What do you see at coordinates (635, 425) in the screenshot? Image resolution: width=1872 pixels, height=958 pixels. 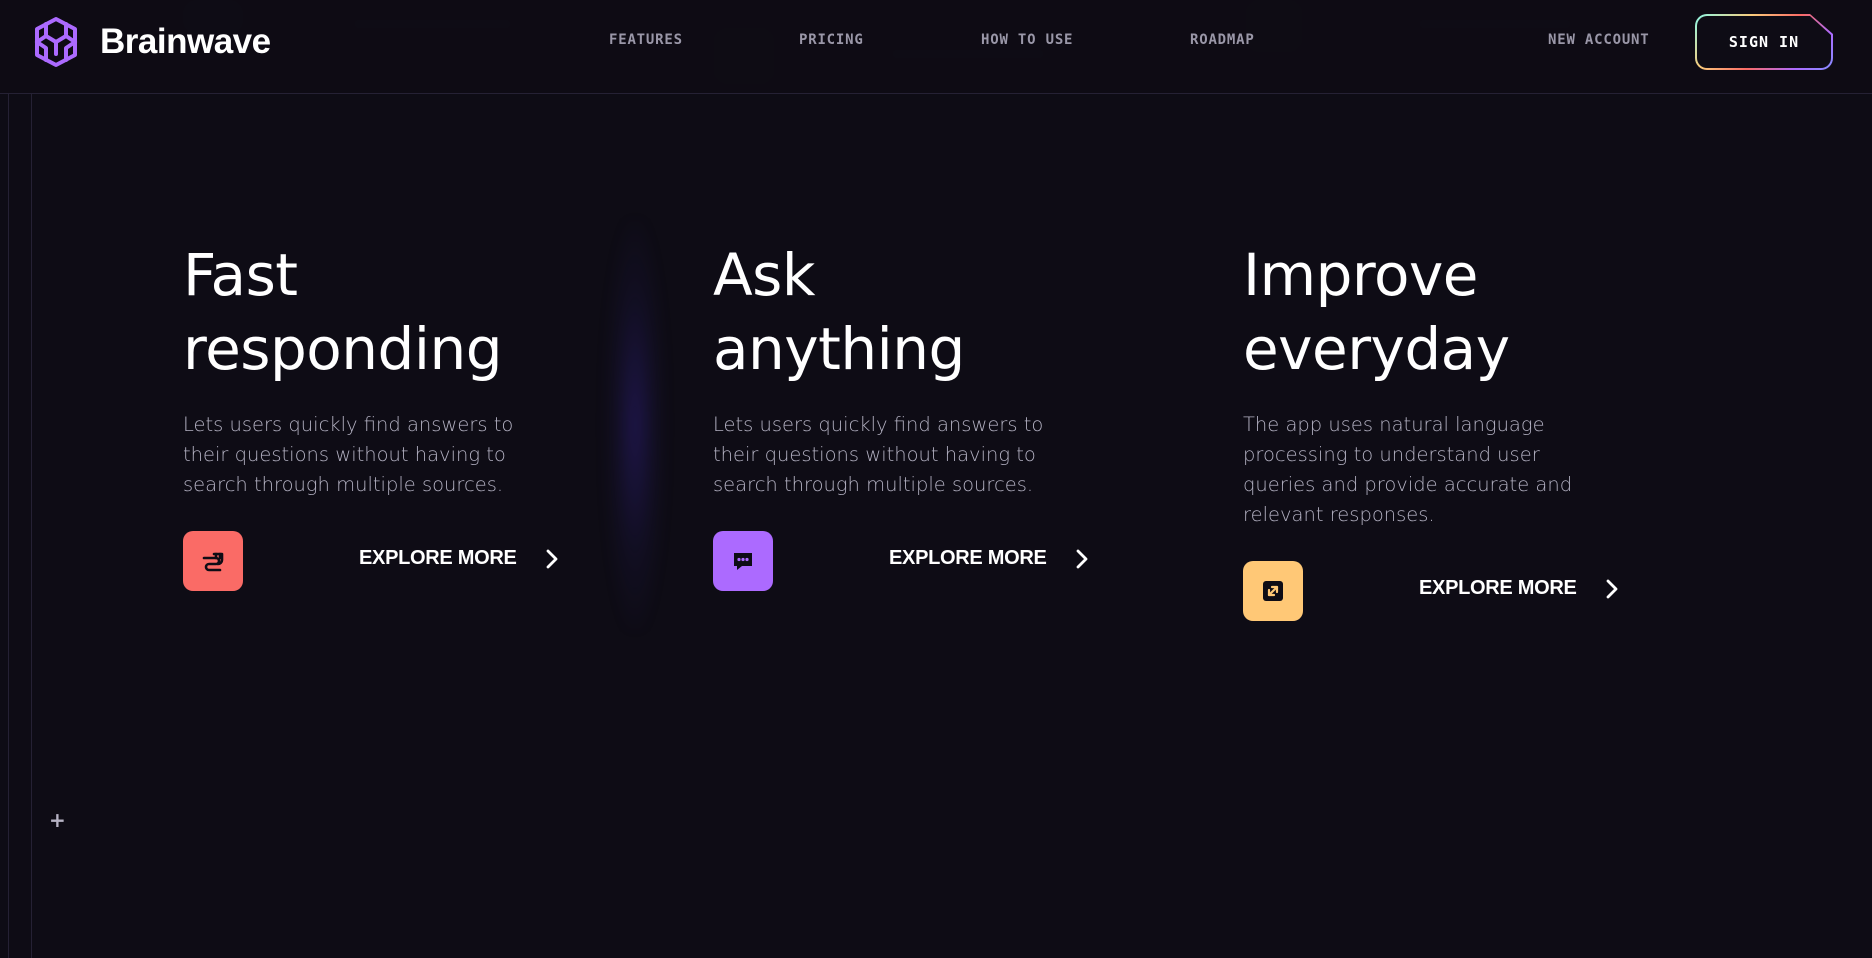 I see `background-glow` at bounding box center [635, 425].